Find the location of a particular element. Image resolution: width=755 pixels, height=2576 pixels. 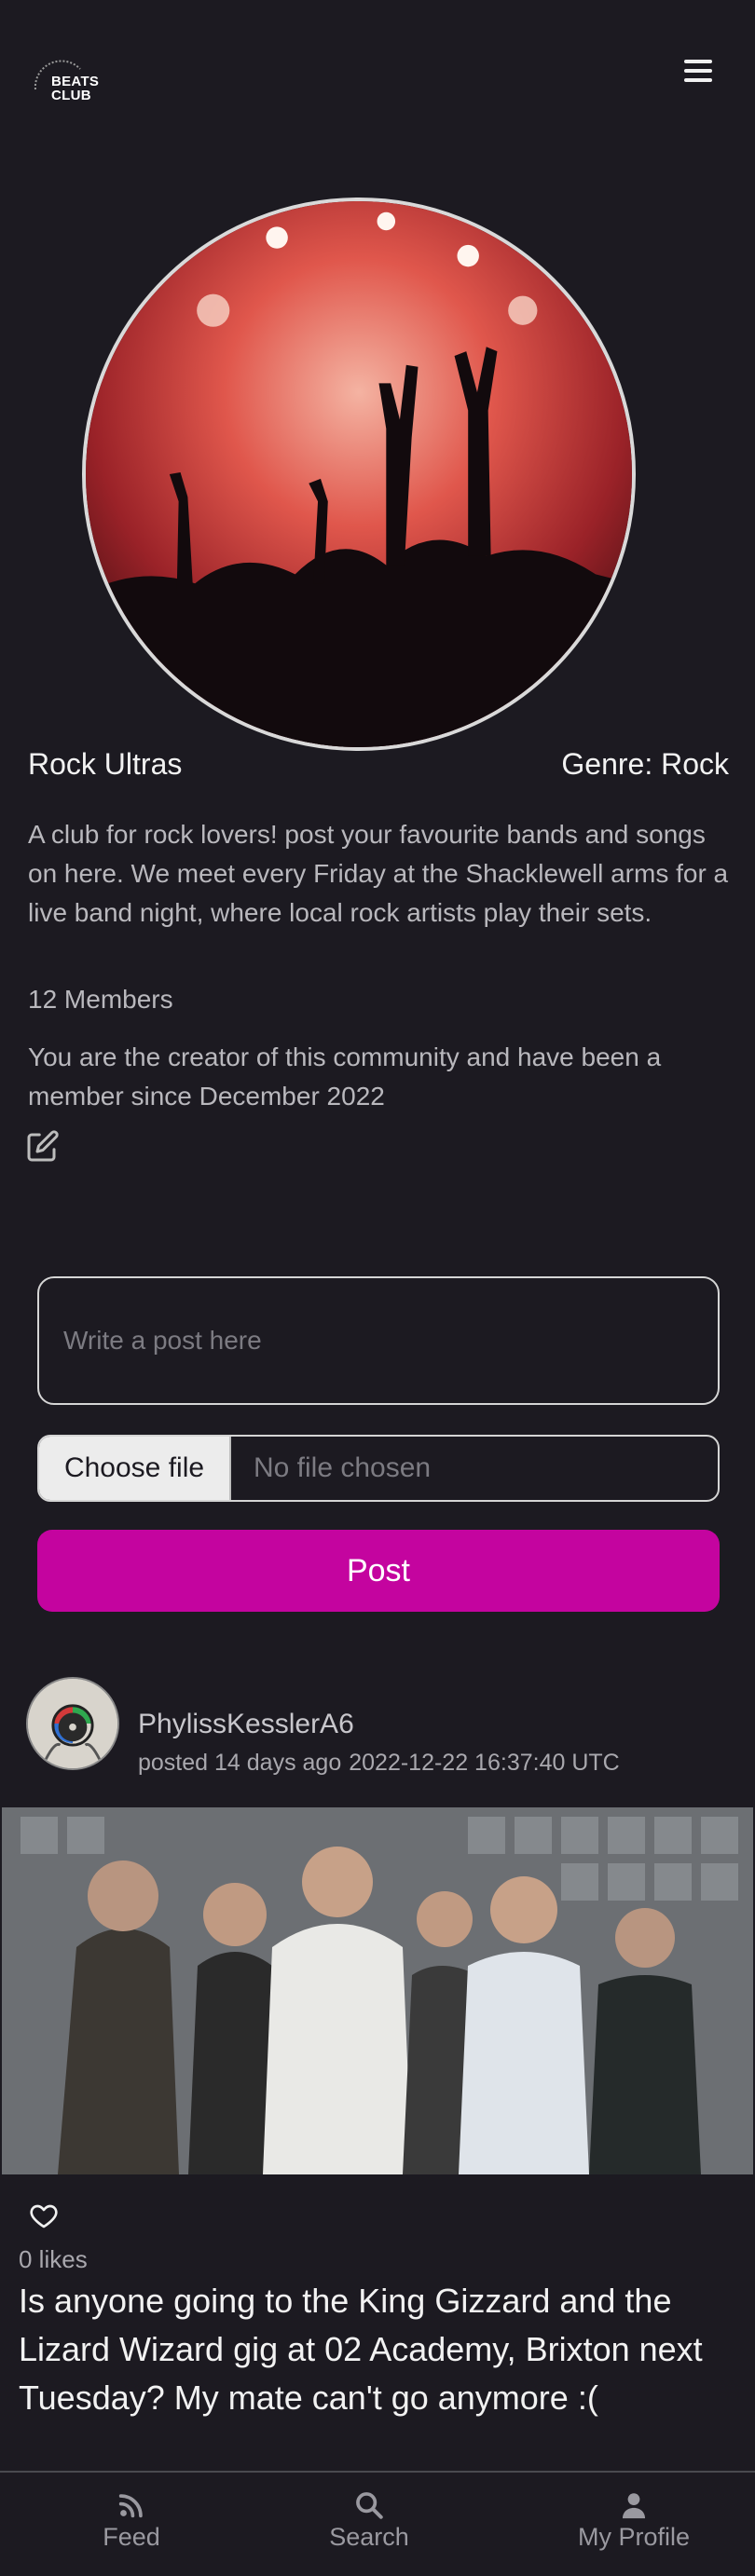

post-image is located at coordinates (377, 1990).